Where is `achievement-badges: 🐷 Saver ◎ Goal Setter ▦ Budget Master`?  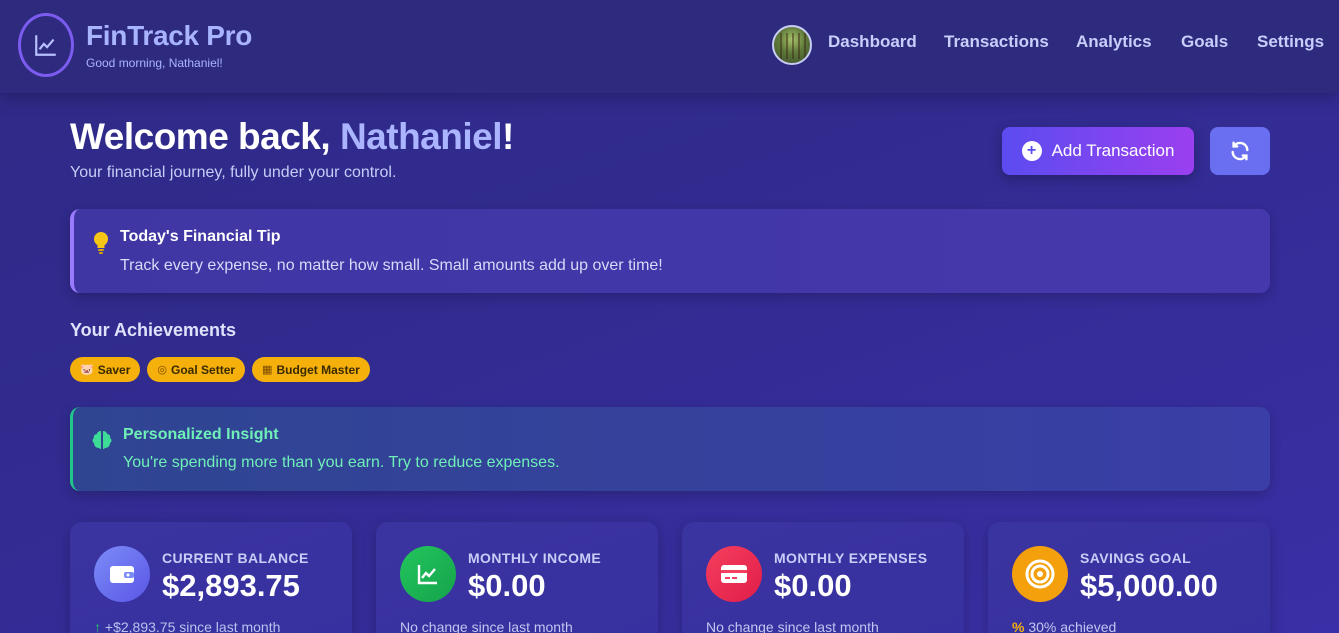 achievement-badges: 🐷 Saver ◎ Goal Setter ▦ Budget Master is located at coordinates (220, 369).